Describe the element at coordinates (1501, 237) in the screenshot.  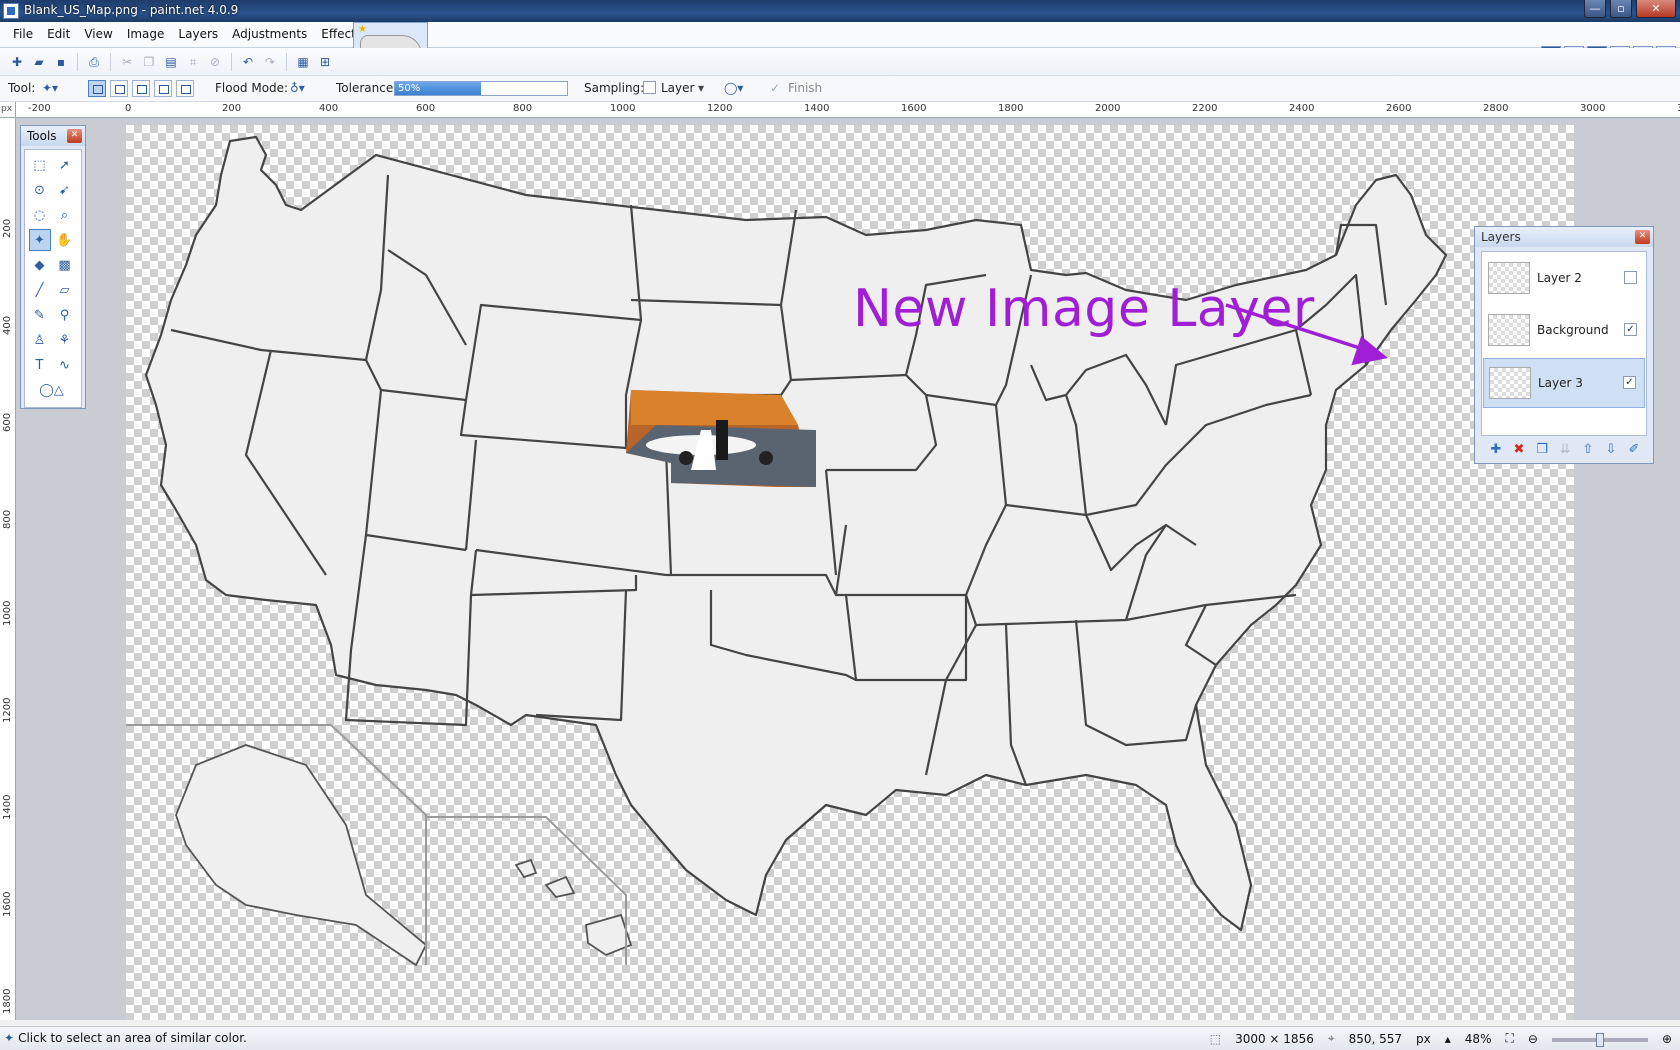
I see `layers-window-title: Layers` at that location.